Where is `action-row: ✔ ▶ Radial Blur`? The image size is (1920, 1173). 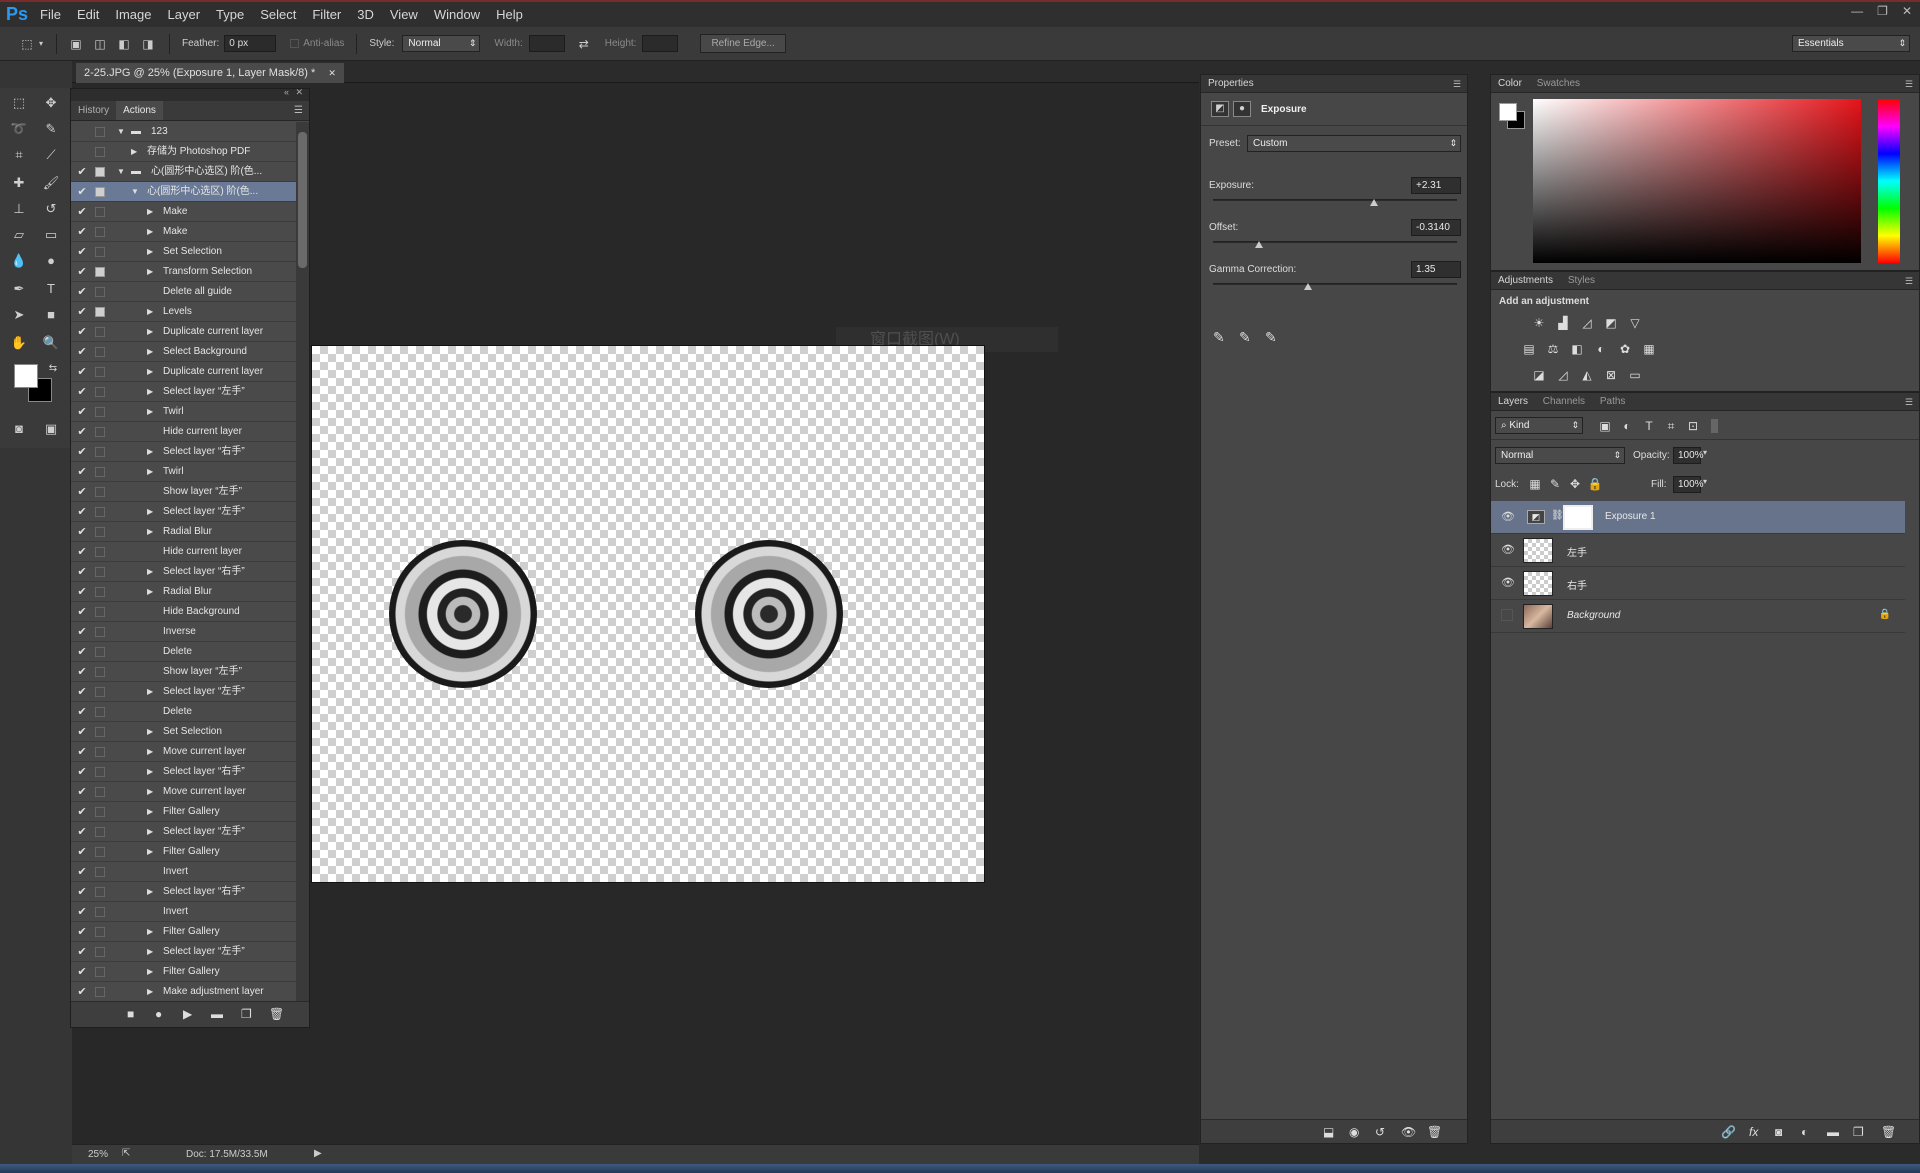 action-row: ✔ ▶ Radial Blur is located at coordinates (184, 592).